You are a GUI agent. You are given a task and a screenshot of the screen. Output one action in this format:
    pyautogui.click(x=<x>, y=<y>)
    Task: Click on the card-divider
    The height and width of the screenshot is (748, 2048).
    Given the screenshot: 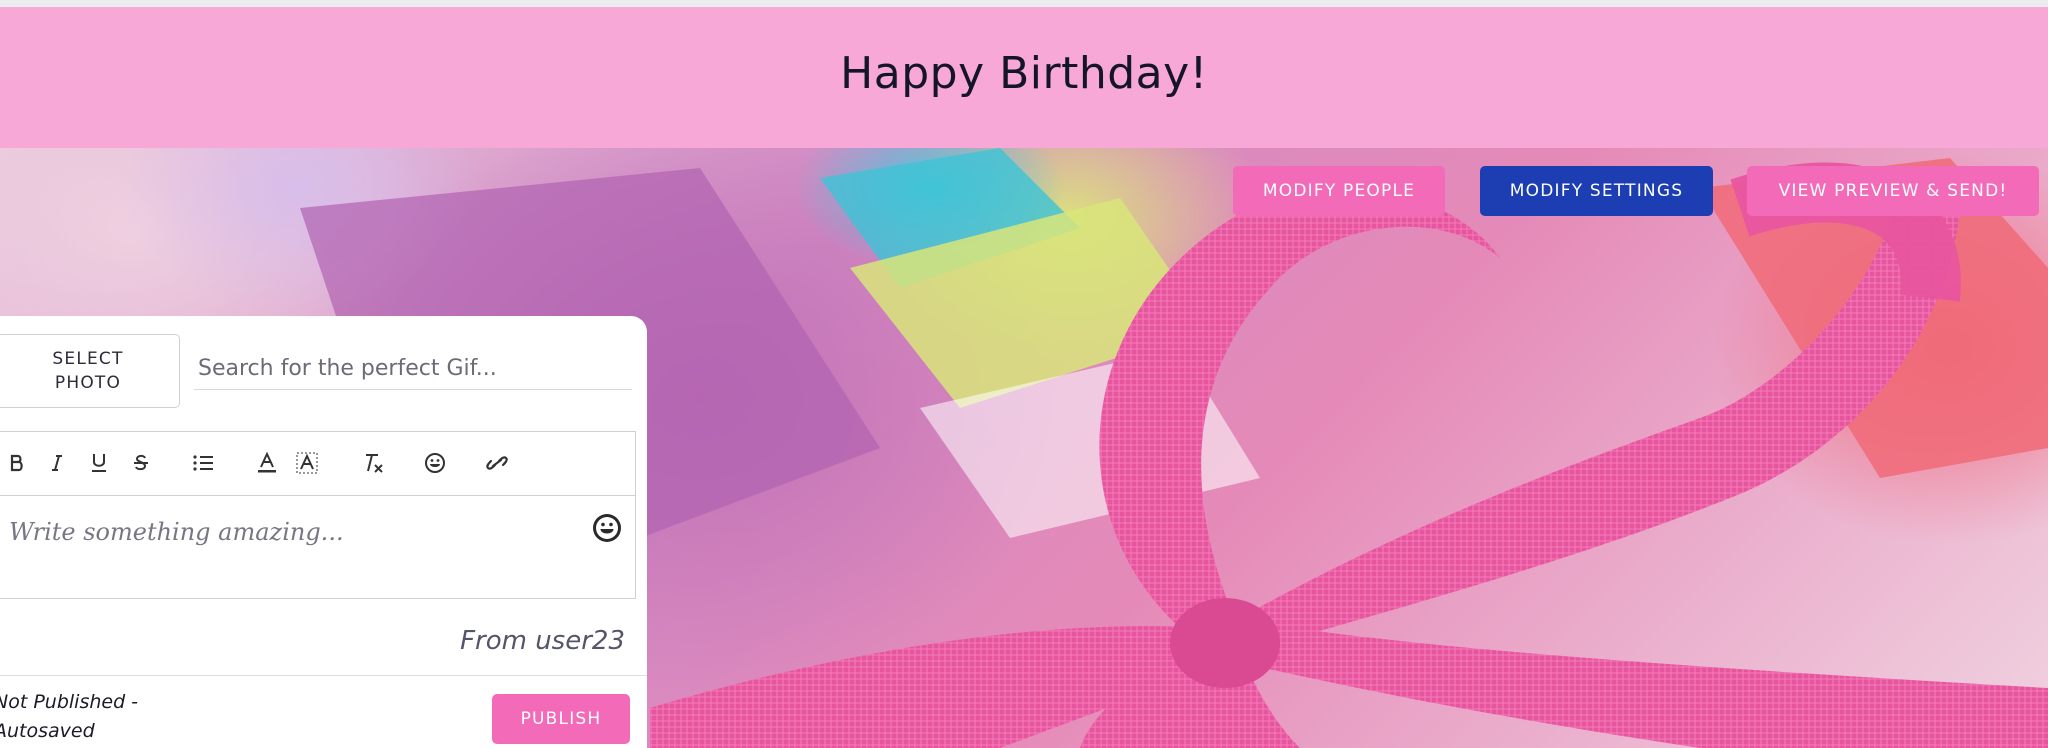 What is the action you would take?
    pyautogui.click(x=323, y=675)
    